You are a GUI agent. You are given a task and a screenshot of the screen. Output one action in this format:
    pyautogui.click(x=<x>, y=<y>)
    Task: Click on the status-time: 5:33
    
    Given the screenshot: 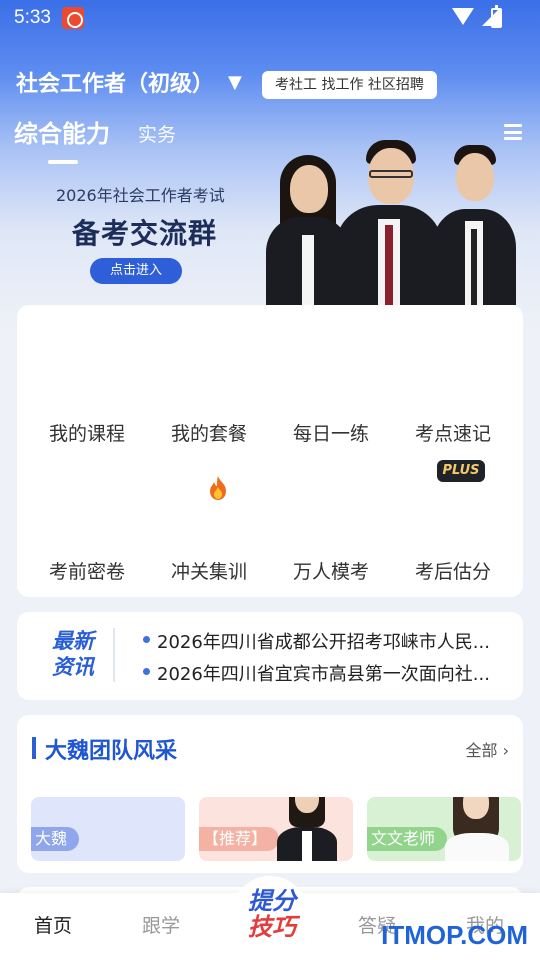 What is the action you would take?
    pyautogui.click(x=32, y=17)
    